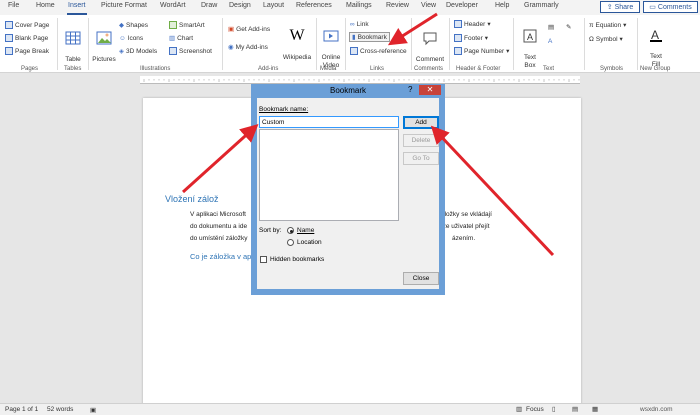 The image size is (700, 415). What do you see at coordinates (77, 8) in the screenshot?
I see `tab-insert: Insert` at bounding box center [77, 8].